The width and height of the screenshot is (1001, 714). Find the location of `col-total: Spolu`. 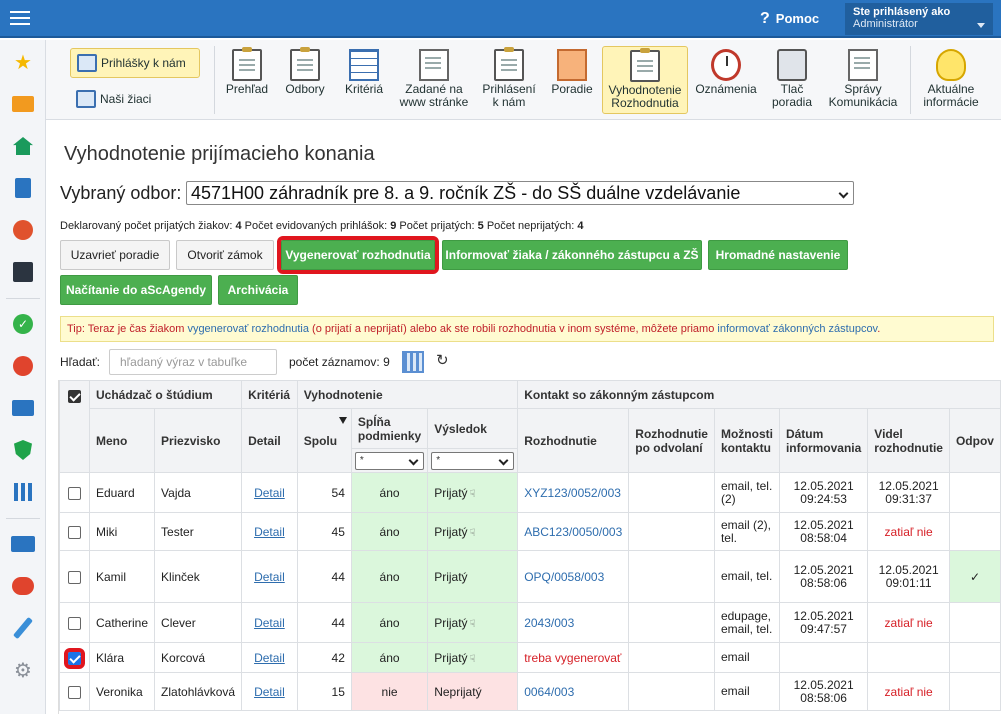

col-total: Spolu is located at coordinates (324, 440).